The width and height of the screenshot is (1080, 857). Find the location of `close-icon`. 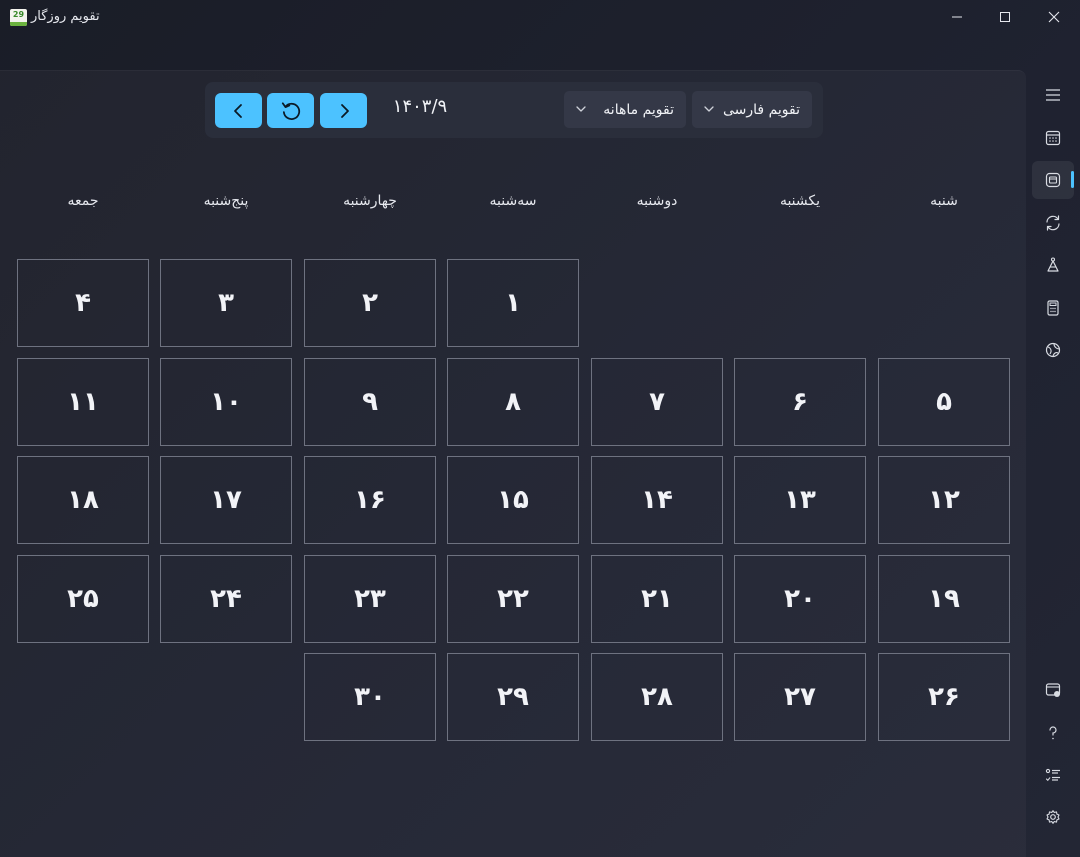

close-icon is located at coordinates (1054, 17).